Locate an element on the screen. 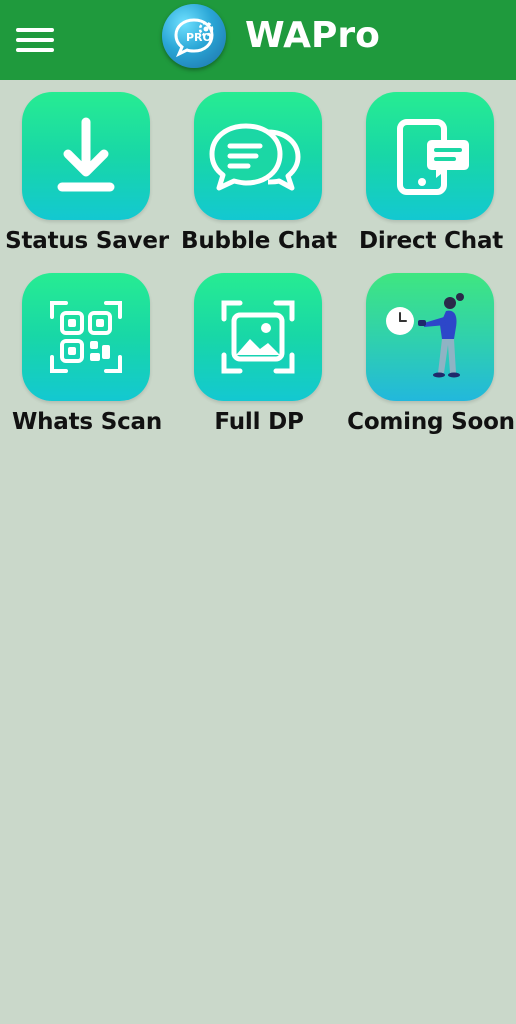 The height and width of the screenshot is (1024, 516). tile-direct-chat: Direct Chat is located at coordinates (430, 178).